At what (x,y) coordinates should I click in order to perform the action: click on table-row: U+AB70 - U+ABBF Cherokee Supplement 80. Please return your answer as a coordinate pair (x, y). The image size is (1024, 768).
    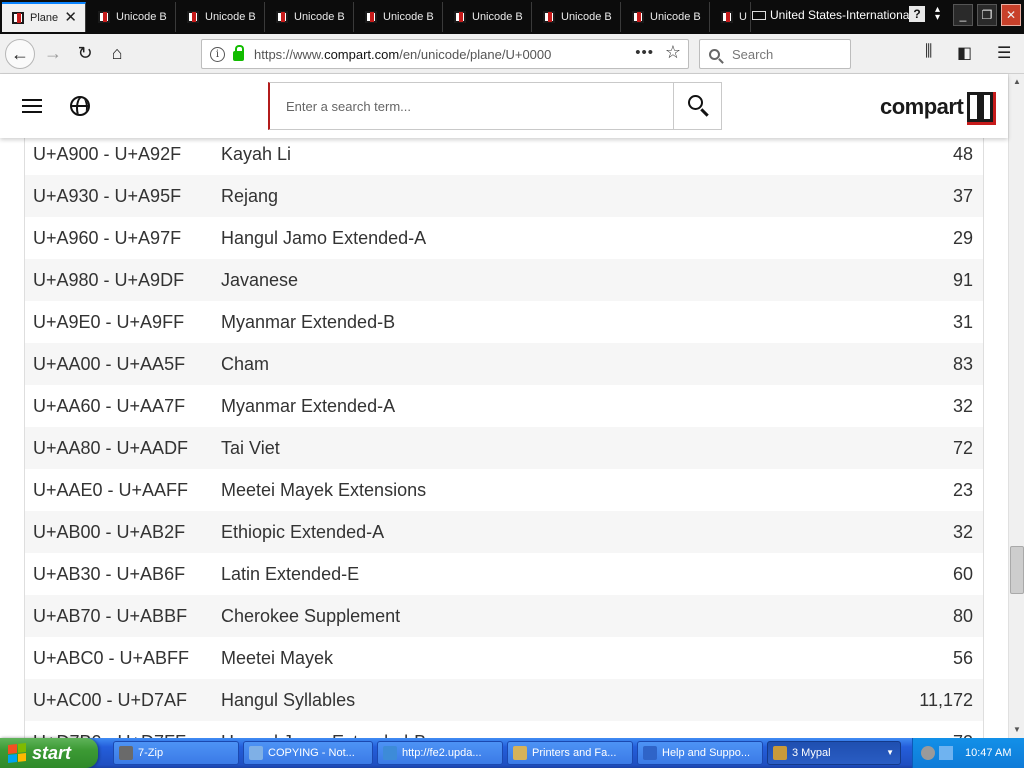
    Looking at the image, I should click on (504, 616).